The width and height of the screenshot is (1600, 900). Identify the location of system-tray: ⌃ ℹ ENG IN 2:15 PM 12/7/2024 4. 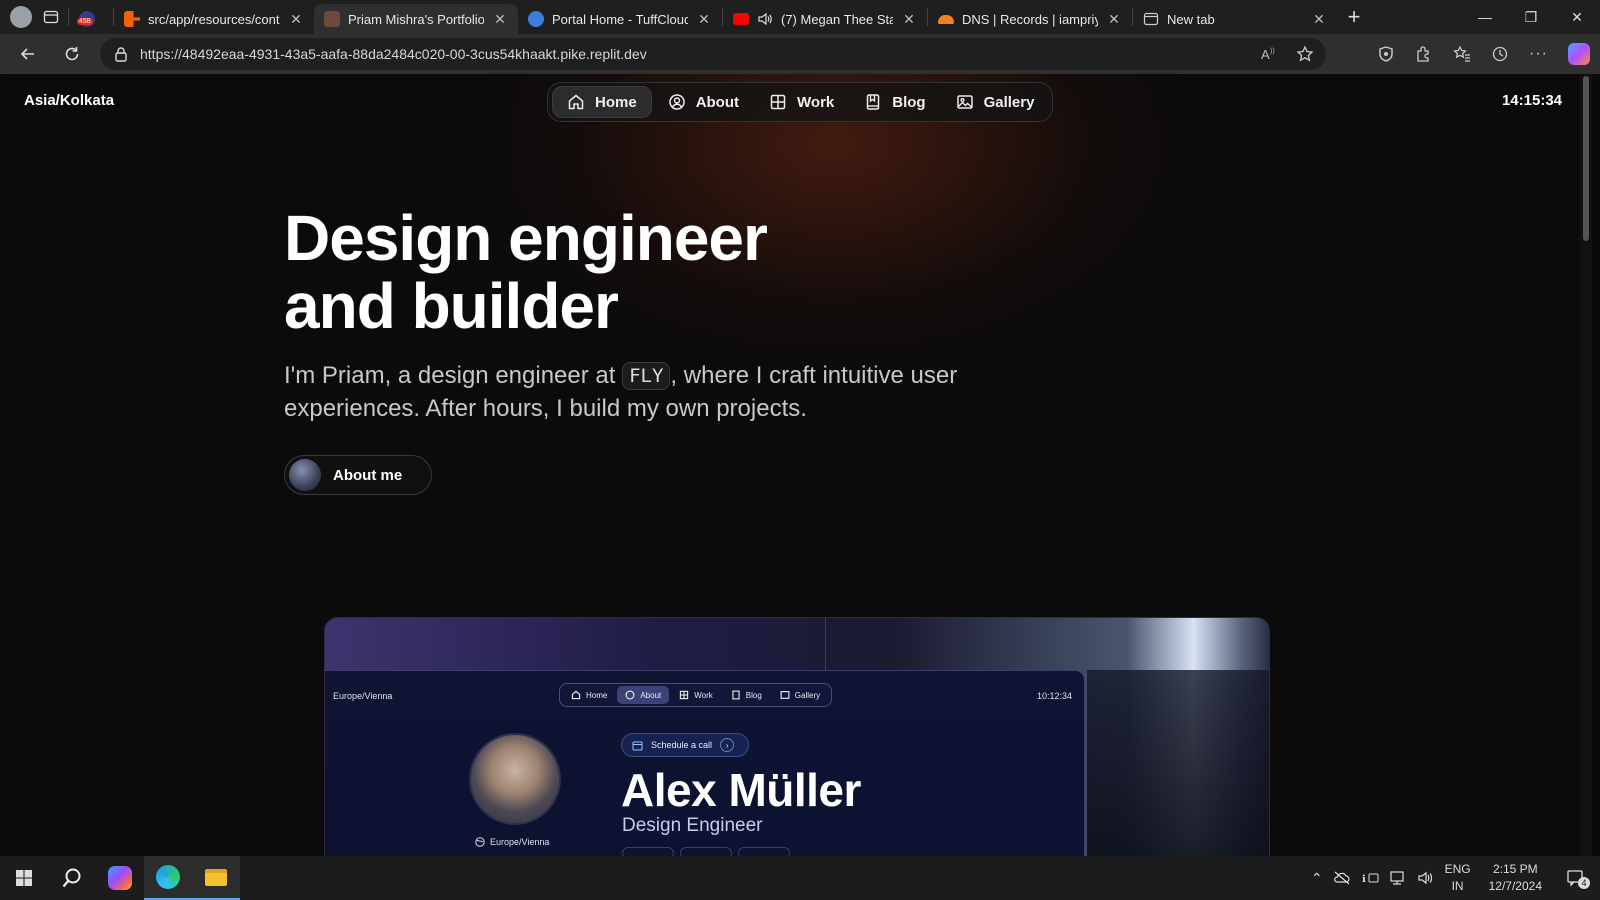
(1455, 878).